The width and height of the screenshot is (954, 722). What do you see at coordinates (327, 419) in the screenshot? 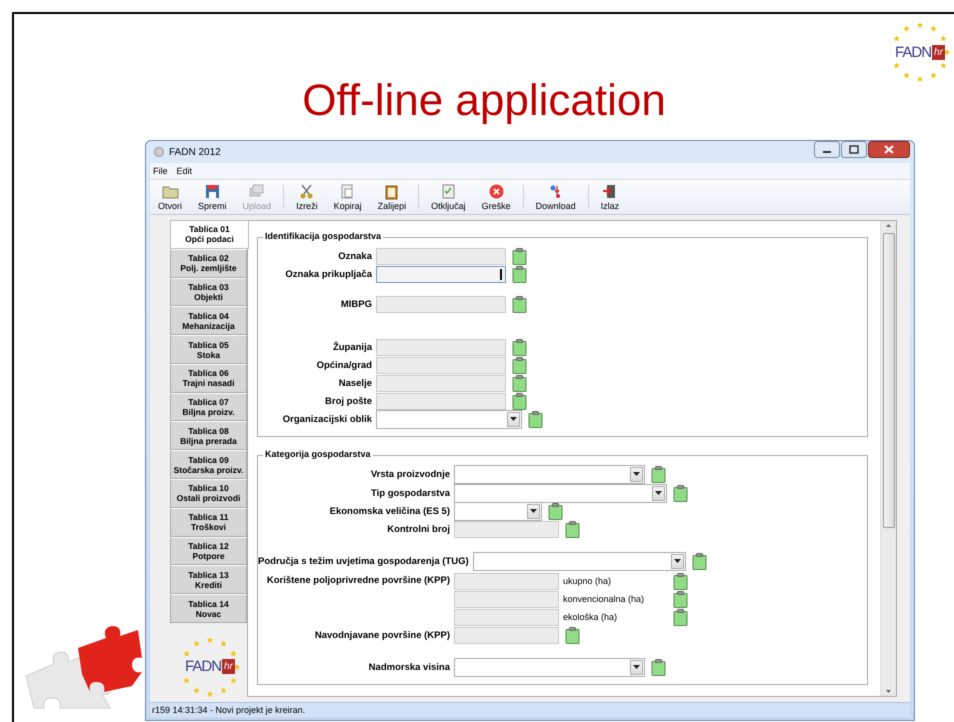
I see `field-label: Organizacijski oblik` at bounding box center [327, 419].